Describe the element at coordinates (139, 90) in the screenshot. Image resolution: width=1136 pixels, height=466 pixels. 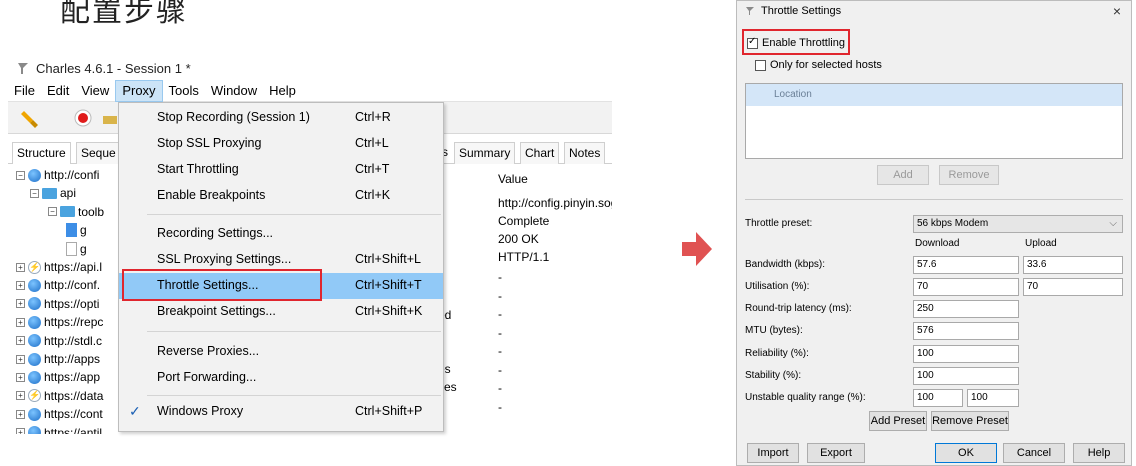
I see `menu-proxy: Proxy` at that location.